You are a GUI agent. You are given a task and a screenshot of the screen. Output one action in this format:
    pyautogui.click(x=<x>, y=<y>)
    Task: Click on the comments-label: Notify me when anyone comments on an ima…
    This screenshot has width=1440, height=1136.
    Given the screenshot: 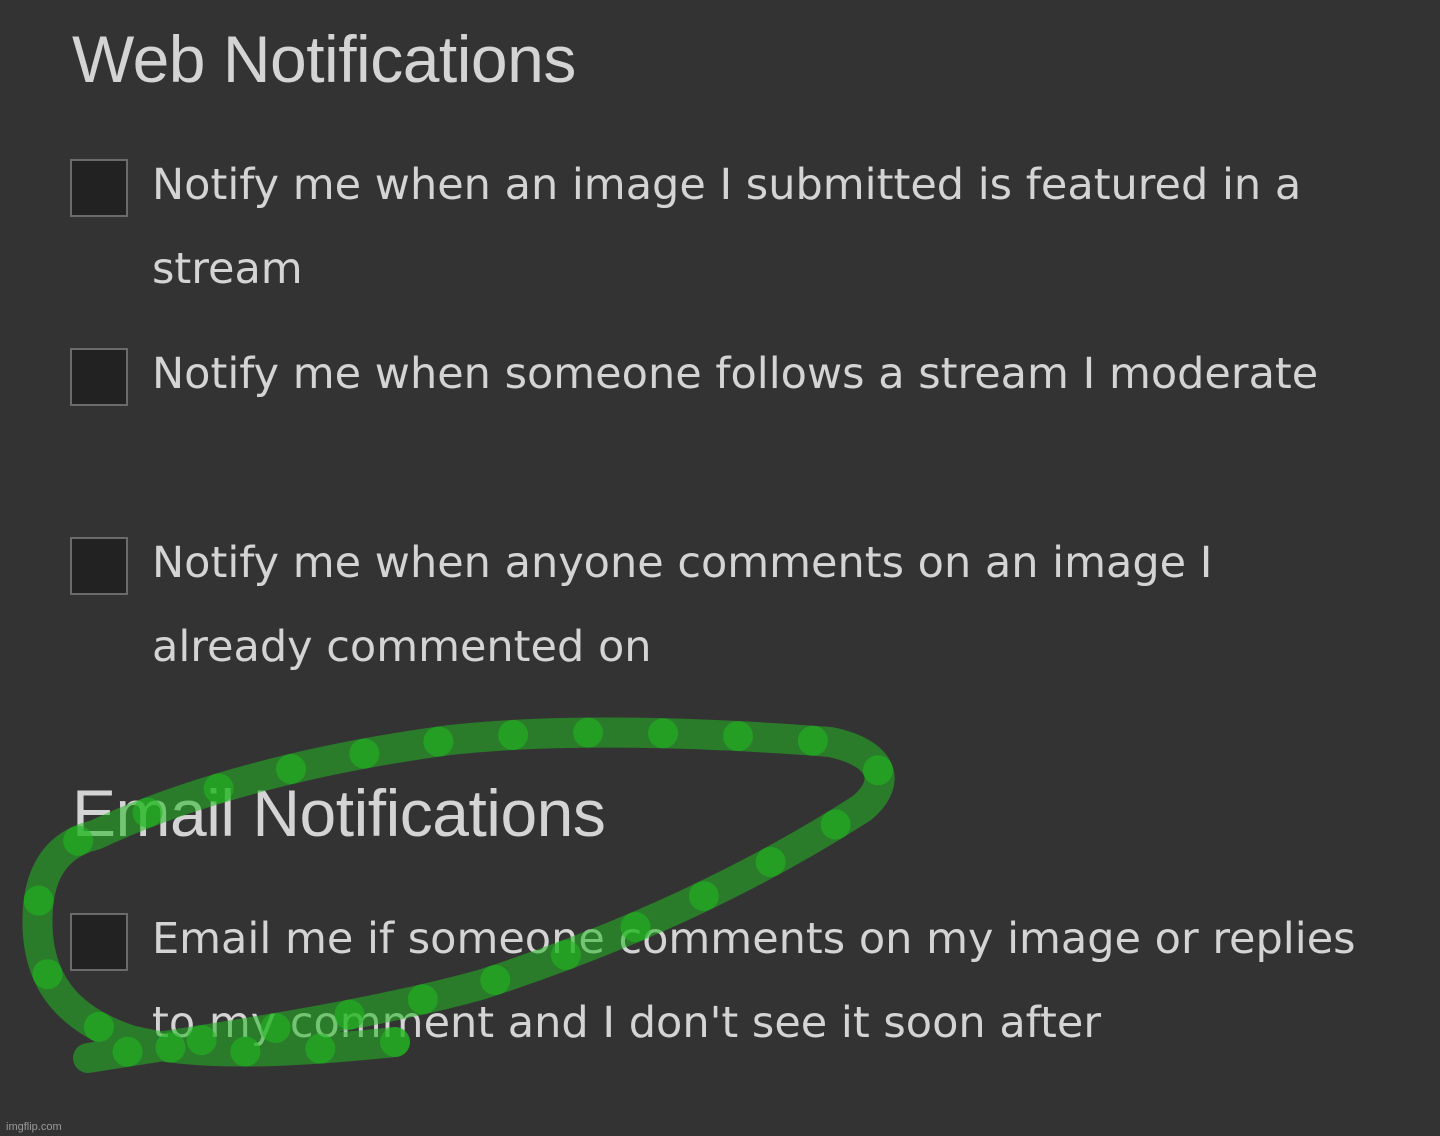 What is the action you would take?
    pyautogui.click(x=757, y=605)
    